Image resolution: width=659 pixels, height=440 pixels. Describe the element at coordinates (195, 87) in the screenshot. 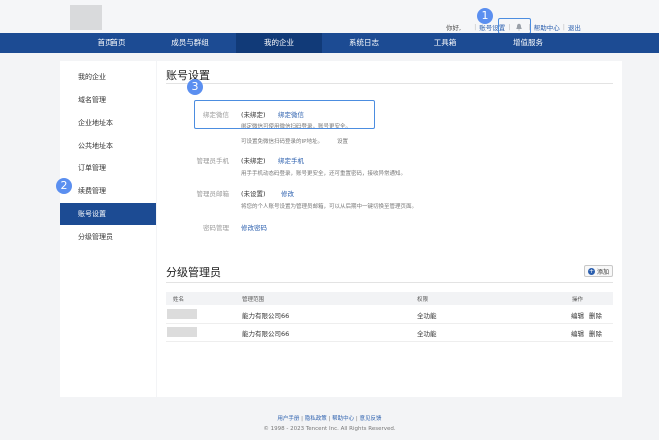

I see `annotation-badge-3: 3` at that location.